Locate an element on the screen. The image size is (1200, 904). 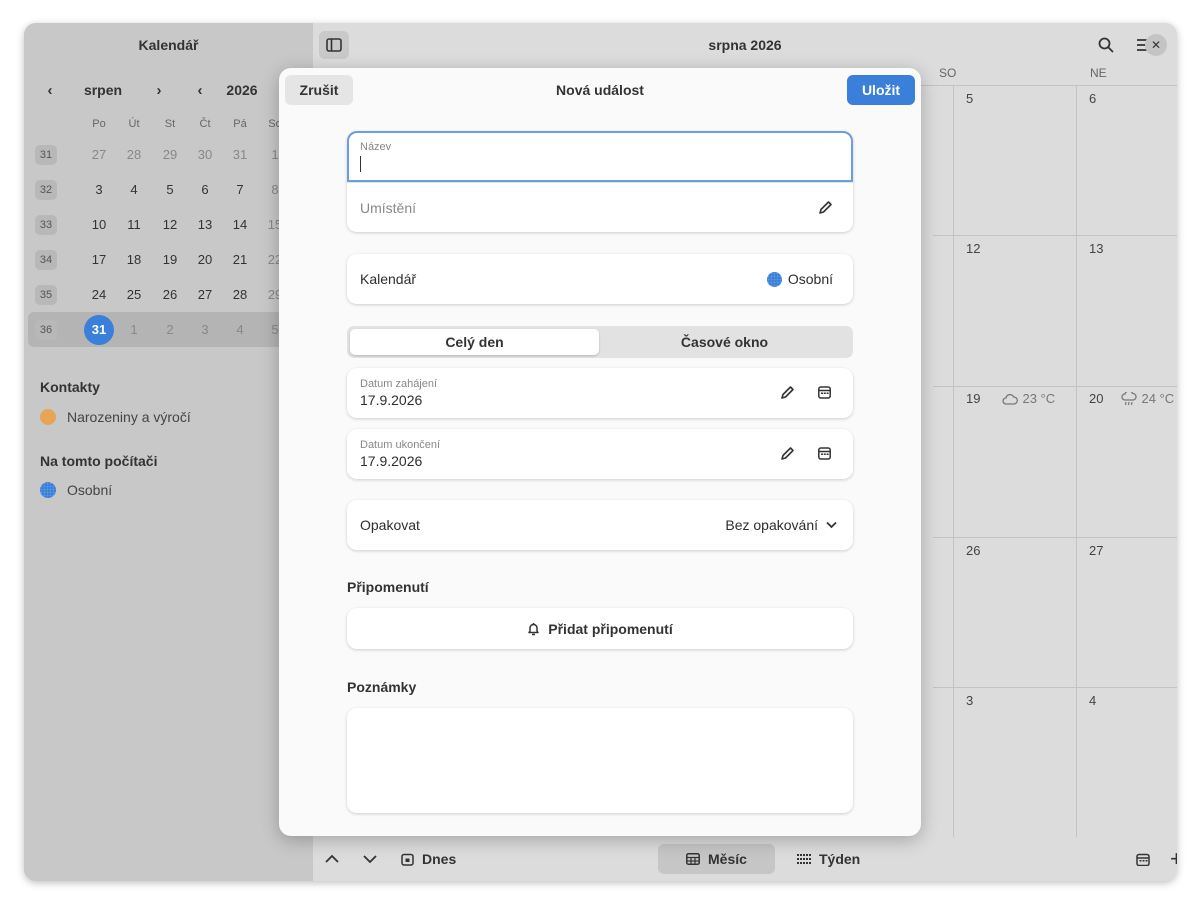
day-cell: 17 is located at coordinates (99, 259).